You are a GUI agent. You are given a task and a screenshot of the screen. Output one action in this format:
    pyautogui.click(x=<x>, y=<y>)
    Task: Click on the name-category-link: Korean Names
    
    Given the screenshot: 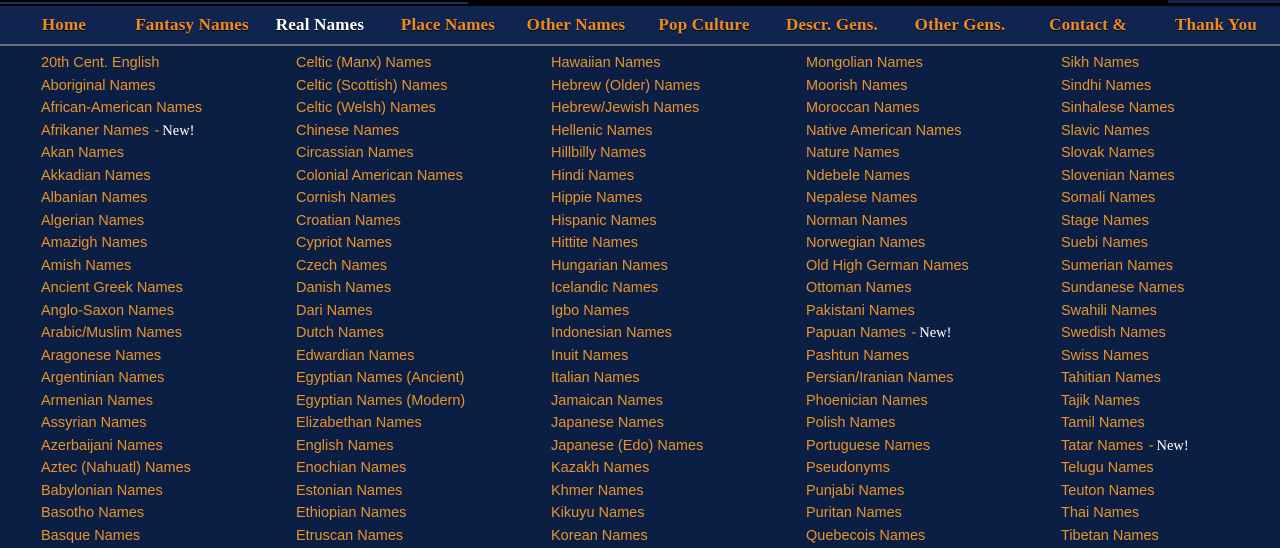 What is the action you would take?
    pyautogui.click(x=599, y=536)
    